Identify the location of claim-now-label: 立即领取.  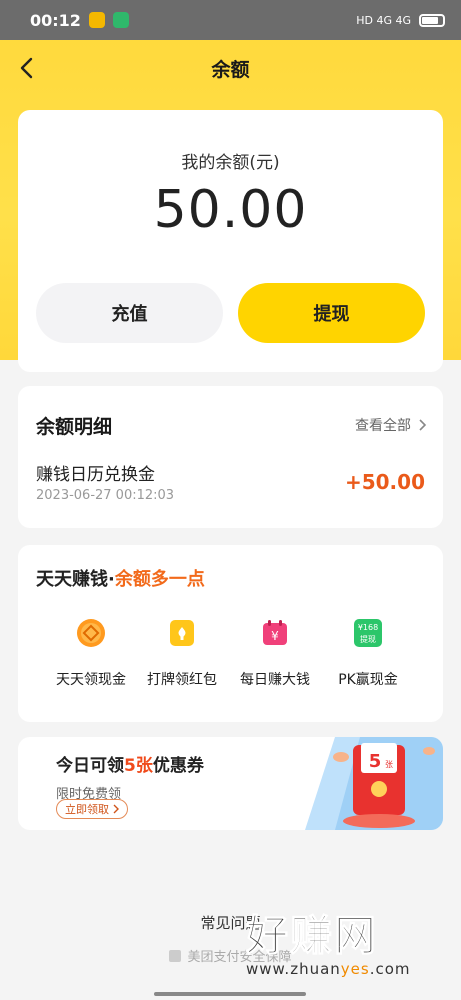
(87, 809).